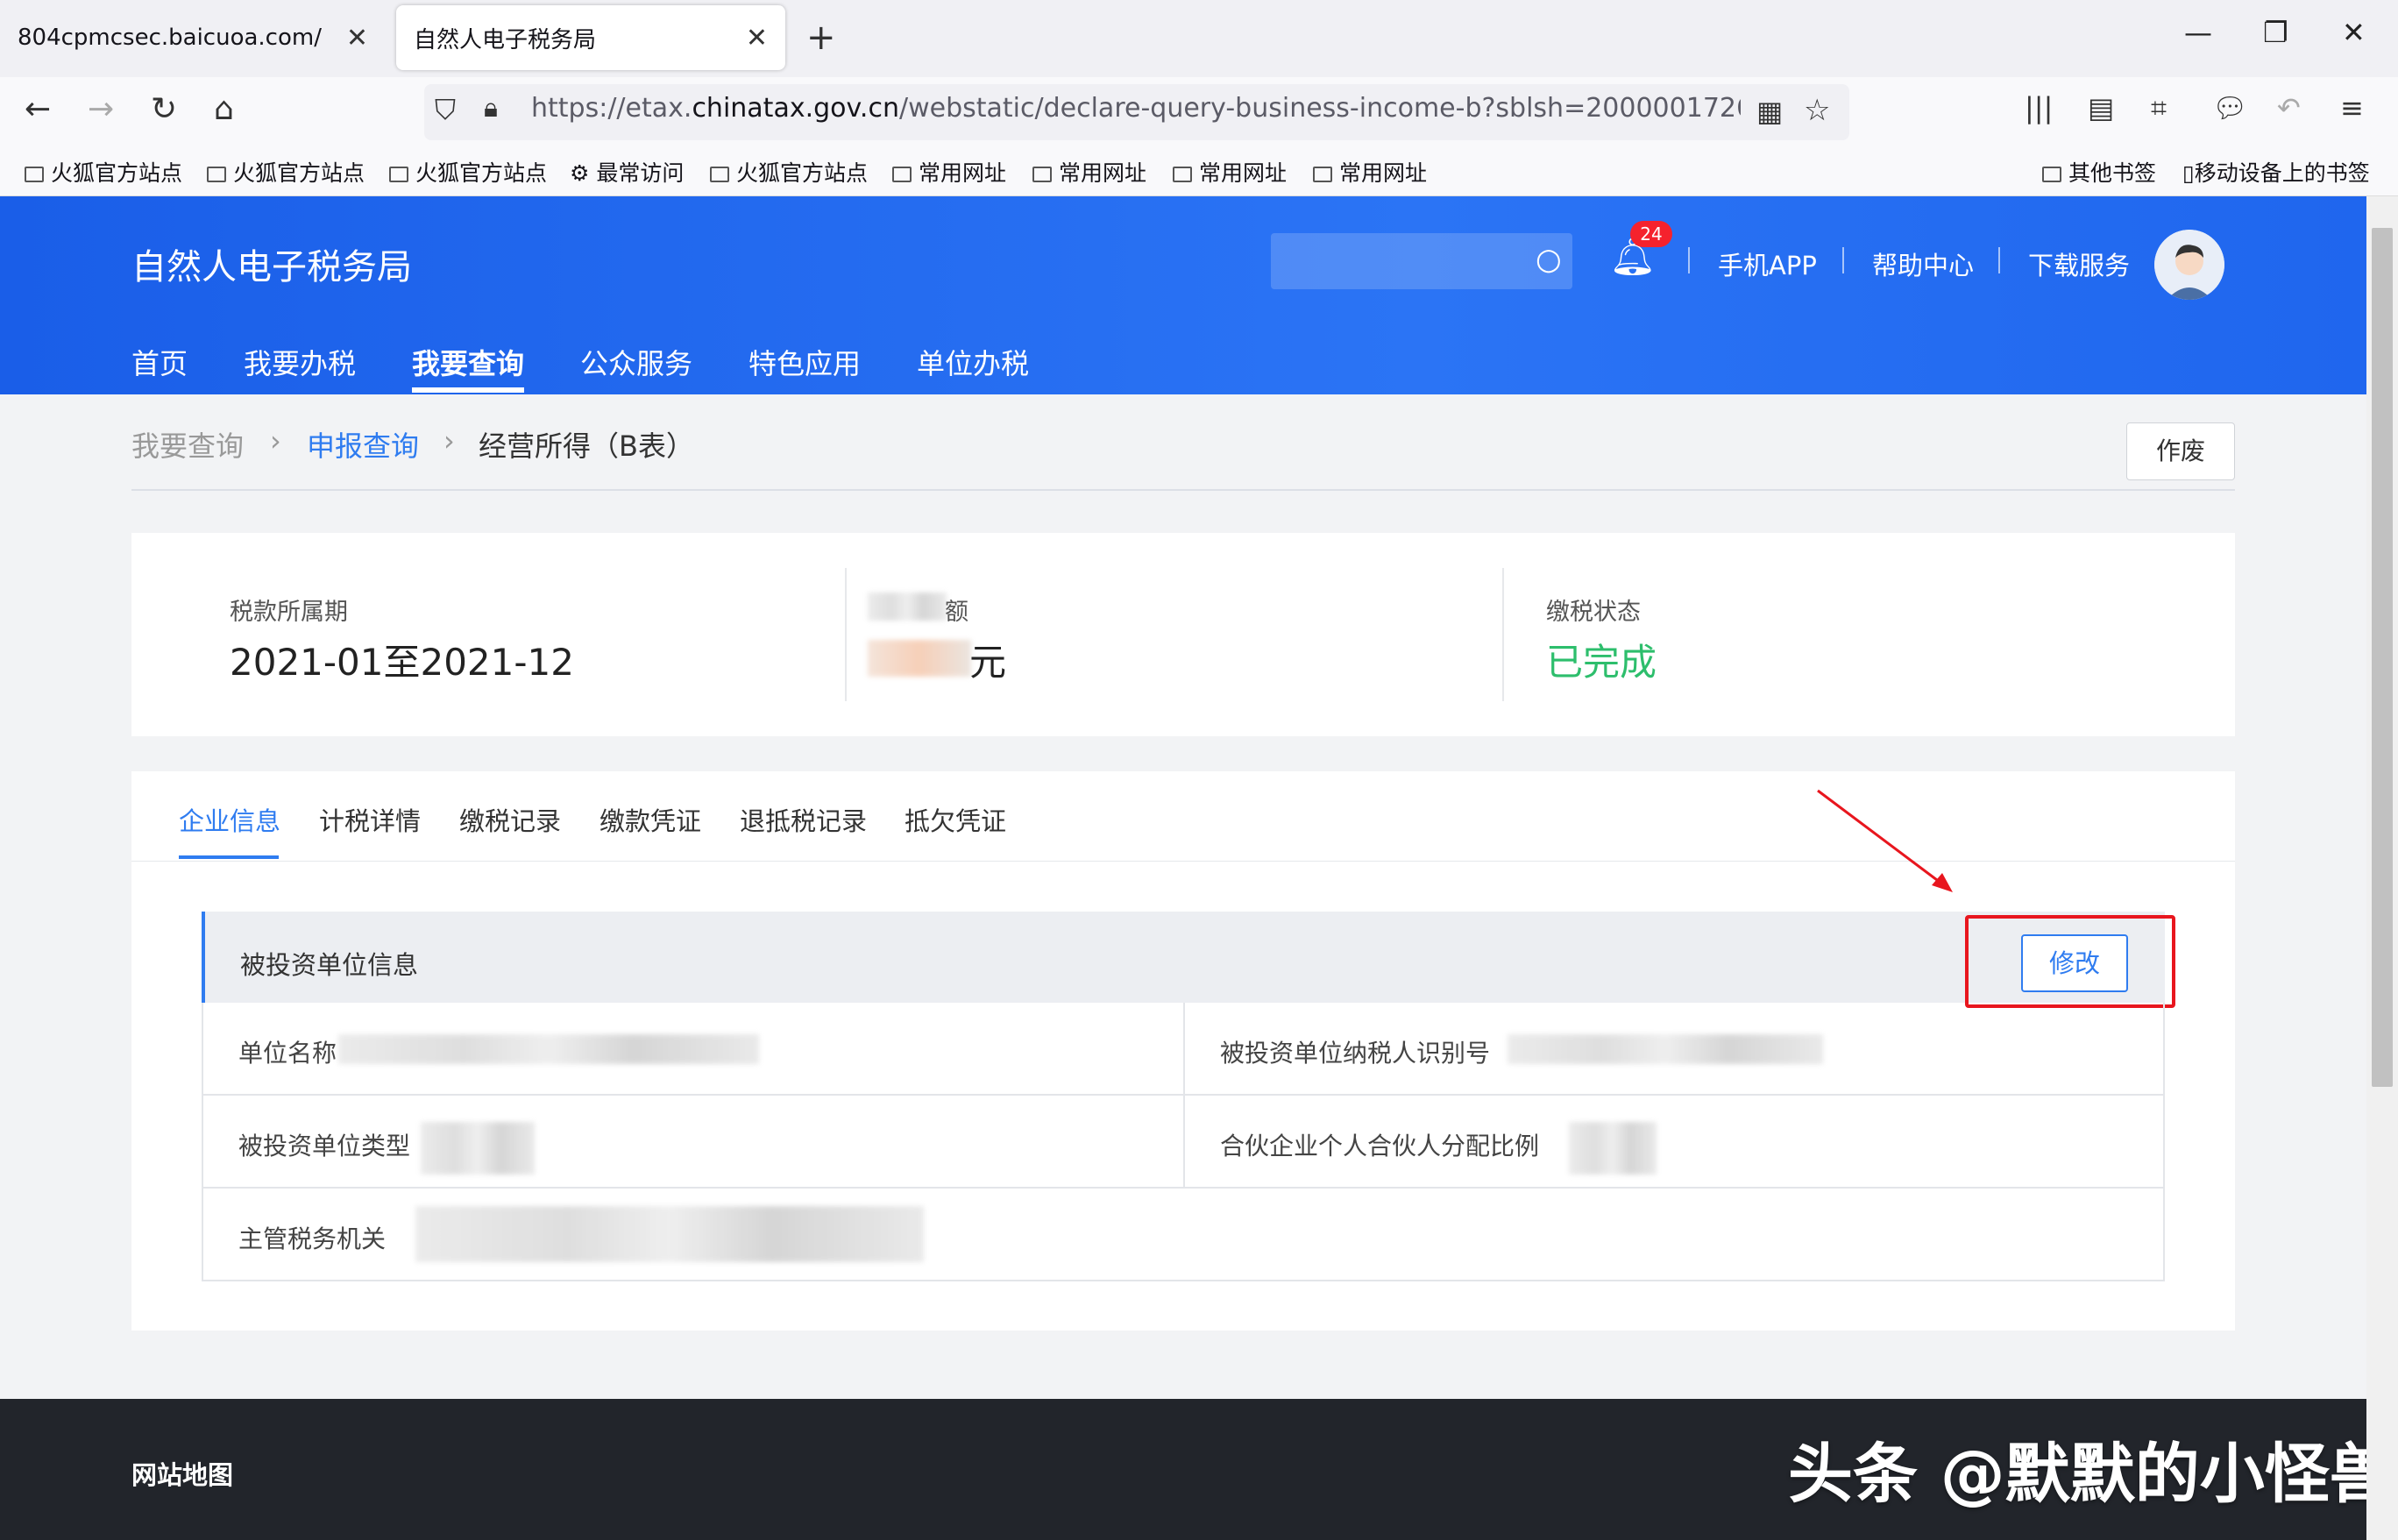 Image resolution: width=2398 pixels, height=1540 pixels. Describe the element at coordinates (988, 662) in the screenshot. I see `amount-value: 元` at that location.